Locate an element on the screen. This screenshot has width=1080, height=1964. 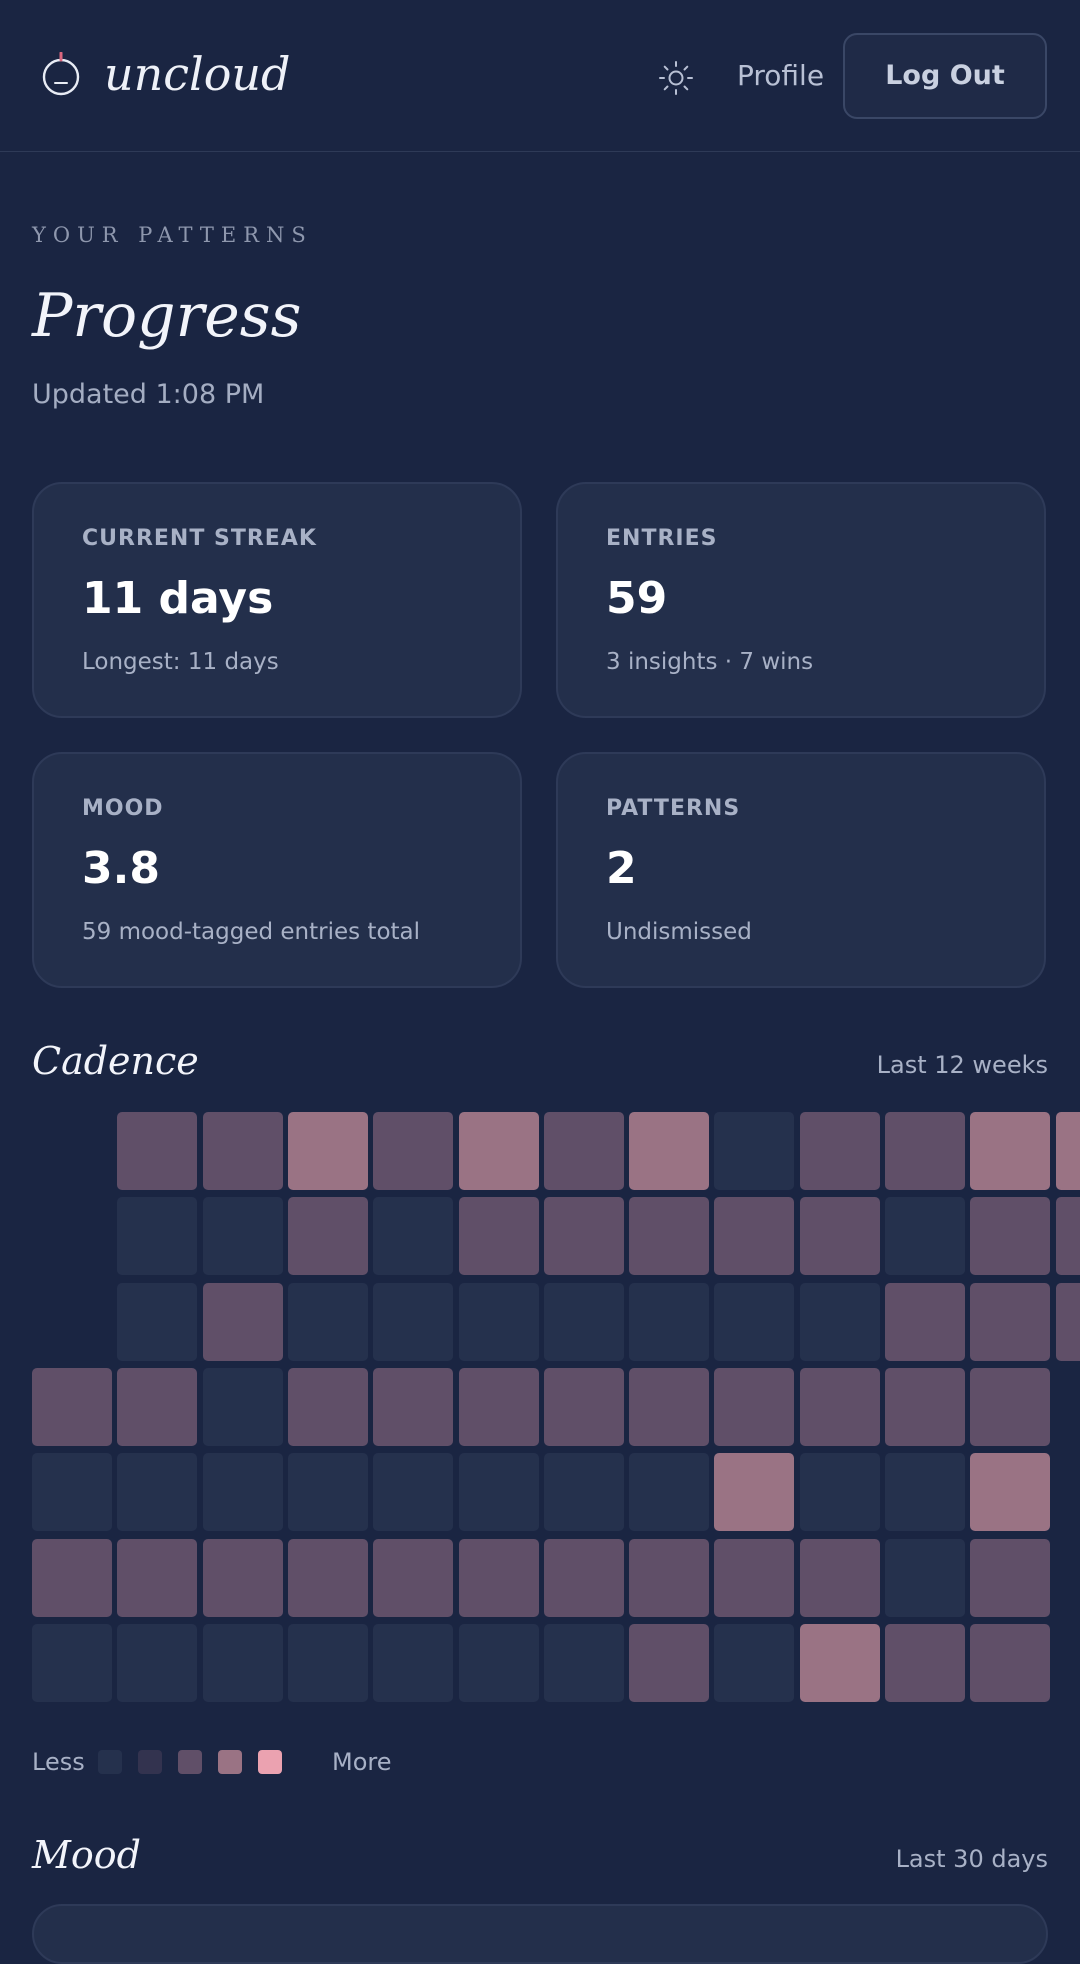
stat-subtext: Longest: 11 days is located at coordinates (180, 662).